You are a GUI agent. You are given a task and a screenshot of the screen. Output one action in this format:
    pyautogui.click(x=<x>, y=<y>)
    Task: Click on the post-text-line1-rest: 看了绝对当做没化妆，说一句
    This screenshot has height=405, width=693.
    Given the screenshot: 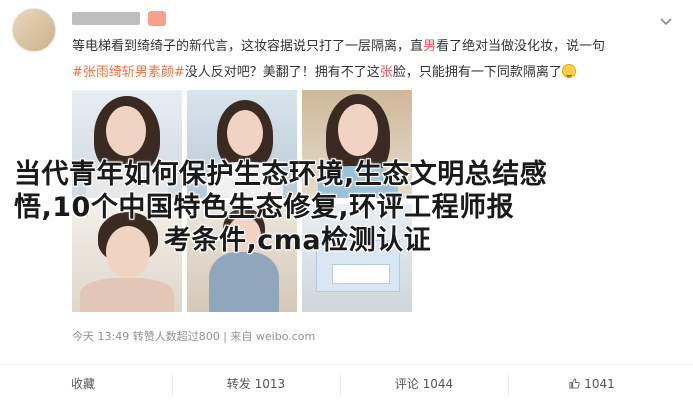 What is the action you would take?
    pyautogui.click(x=521, y=46)
    